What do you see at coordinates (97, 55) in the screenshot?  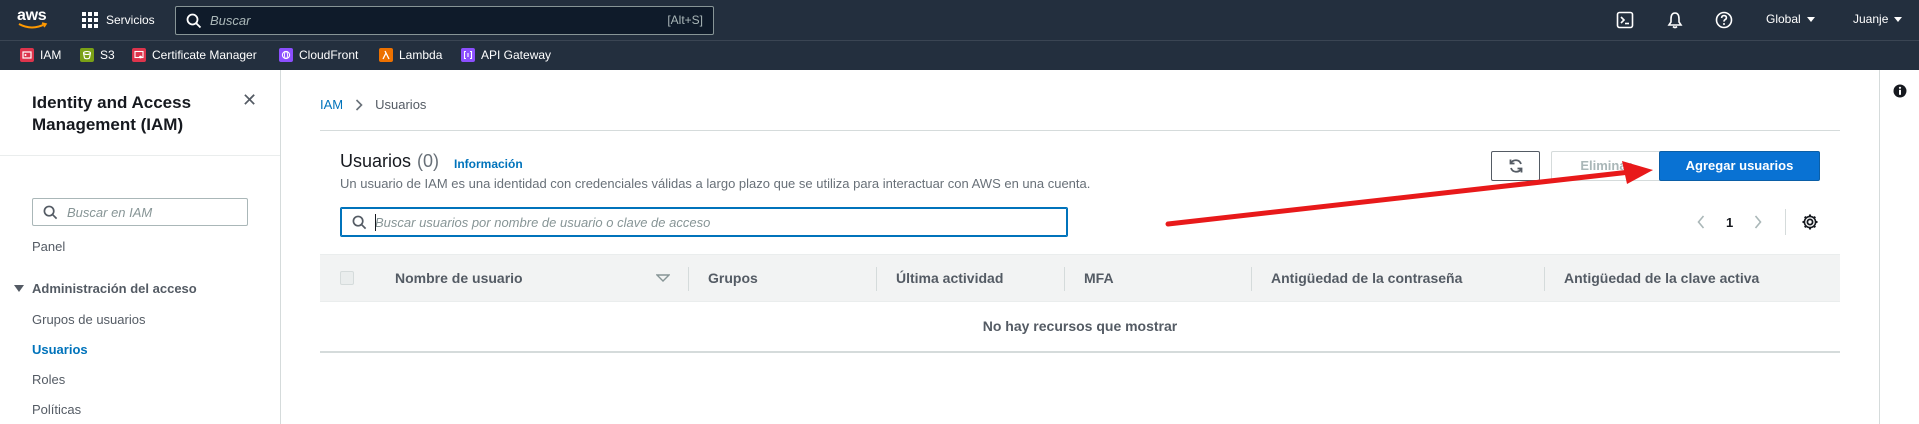 I see `favorite-s3: S3` at bounding box center [97, 55].